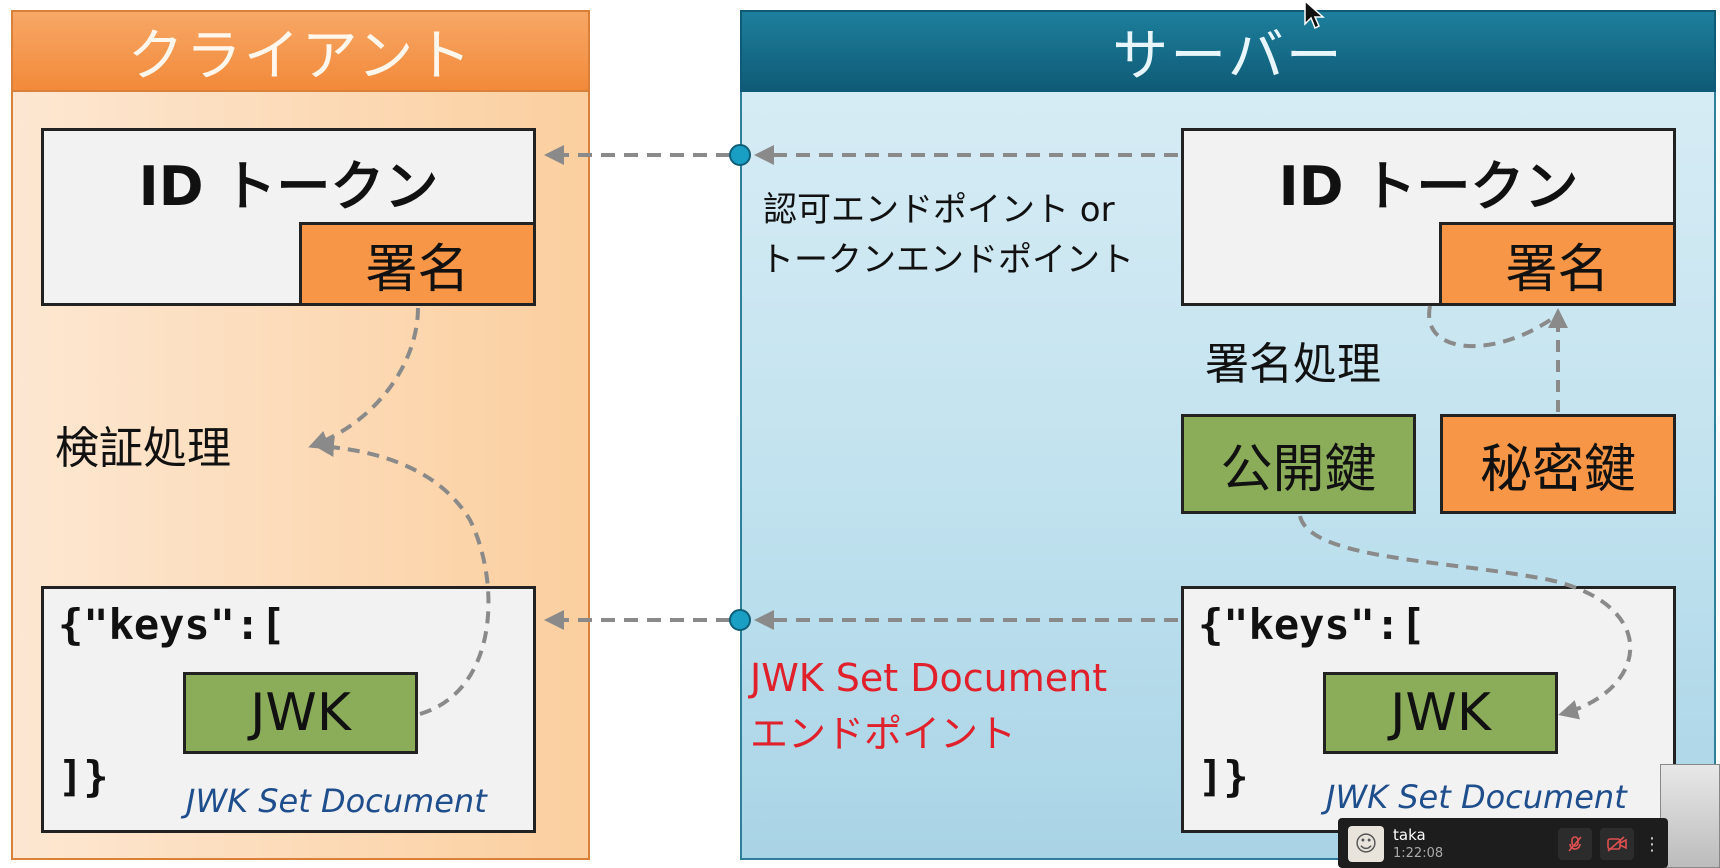  Describe the element at coordinates (740, 155) in the screenshot. I see `id-token-endpoint-dot` at that location.